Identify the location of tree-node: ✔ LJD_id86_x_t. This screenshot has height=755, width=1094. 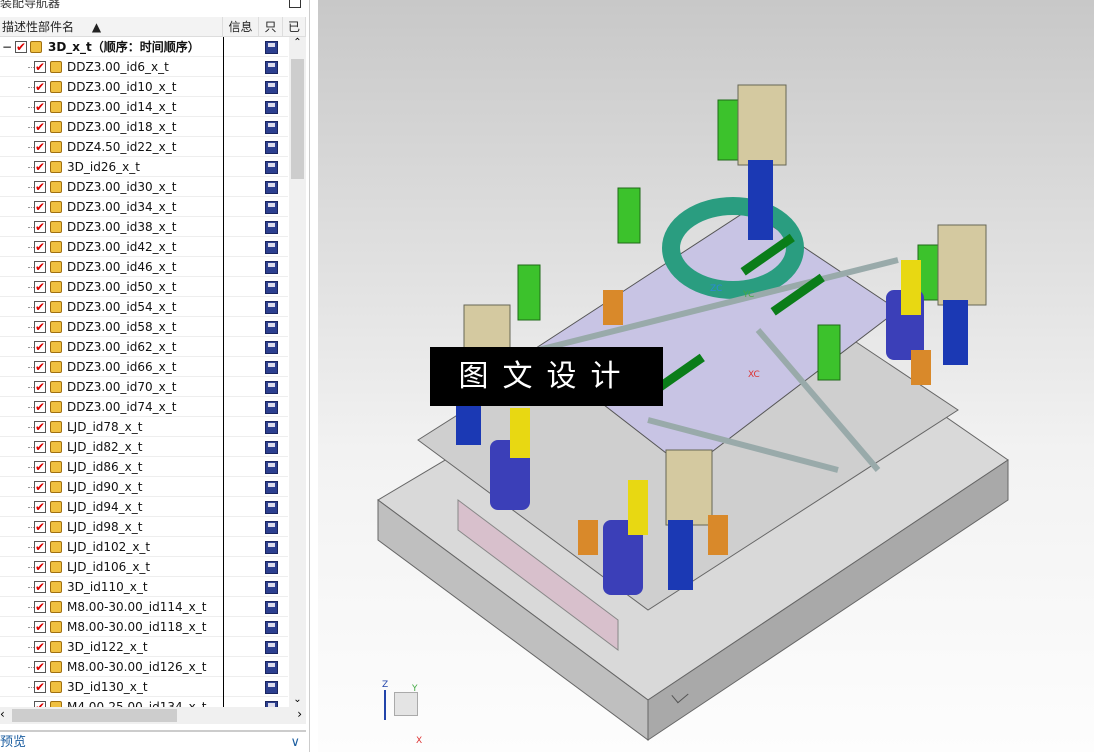
(144, 467).